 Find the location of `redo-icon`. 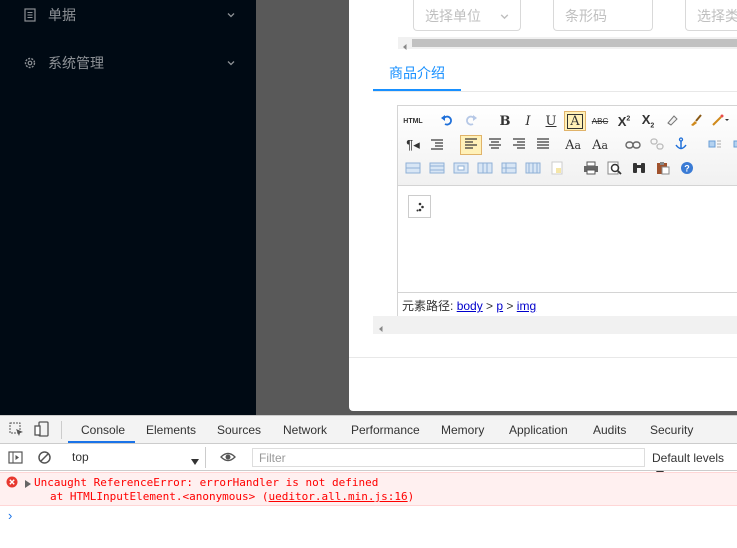

redo-icon is located at coordinates (471, 121).